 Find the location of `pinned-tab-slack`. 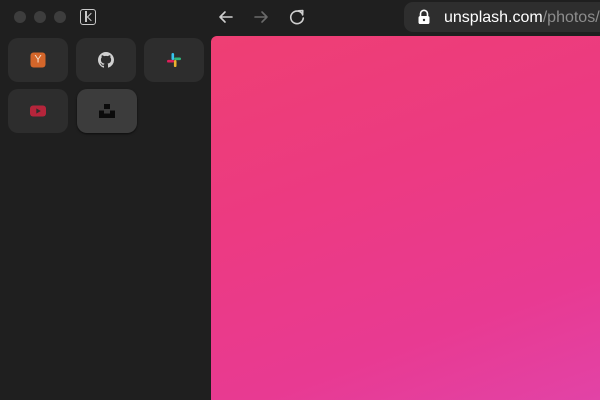

pinned-tab-slack is located at coordinates (174, 60).